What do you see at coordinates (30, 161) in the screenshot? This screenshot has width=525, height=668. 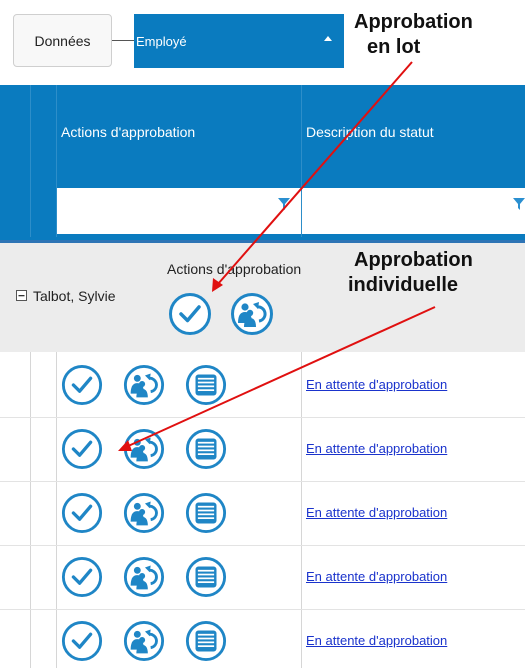 I see `header-divider` at bounding box center [30, 161].